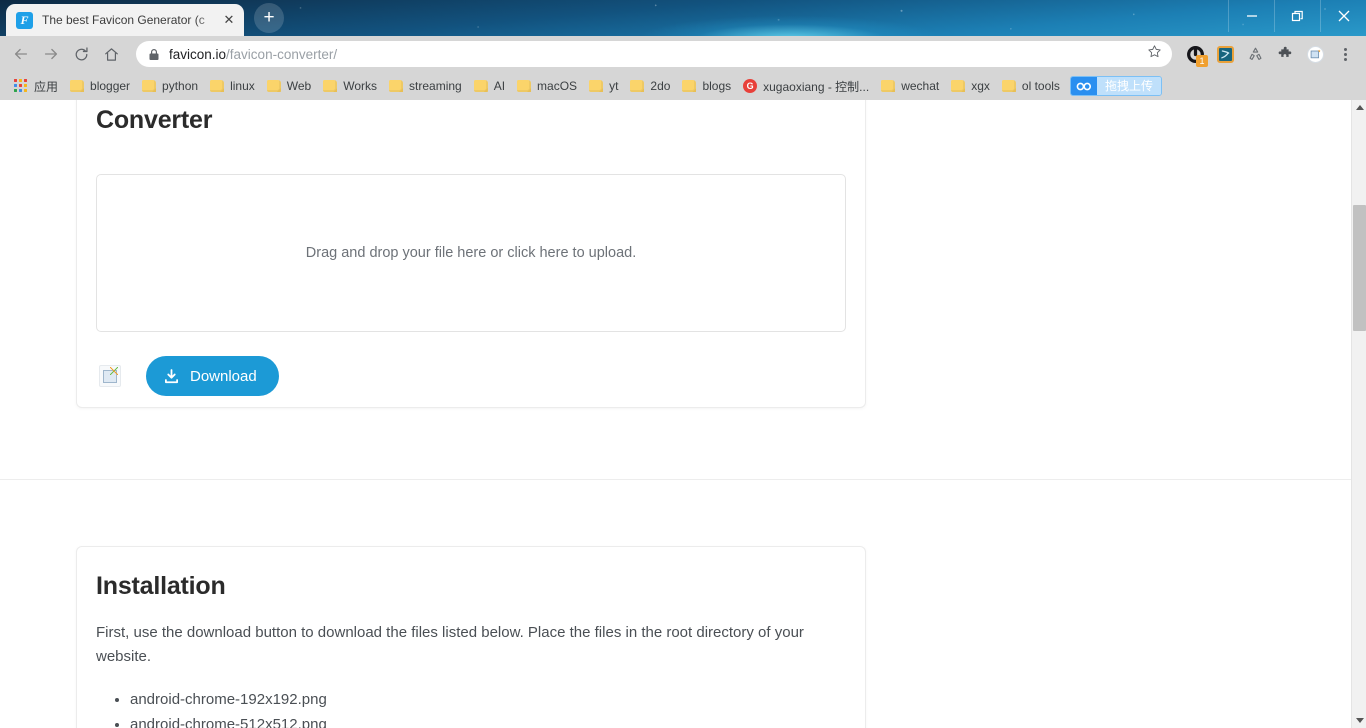 Image resolution: width=1366 pixels, height=728 pixels. Describe the element at coordinates (660, 86) in the screenshot. I see `bookmark-label: 2do` at that location.